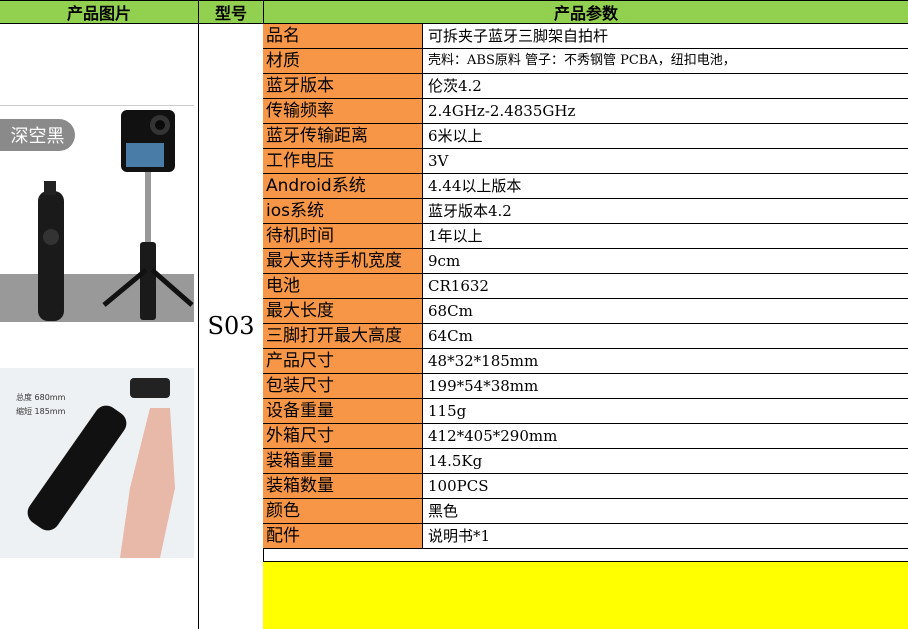  I want to click on param-key: 配件, so click(343, 536).